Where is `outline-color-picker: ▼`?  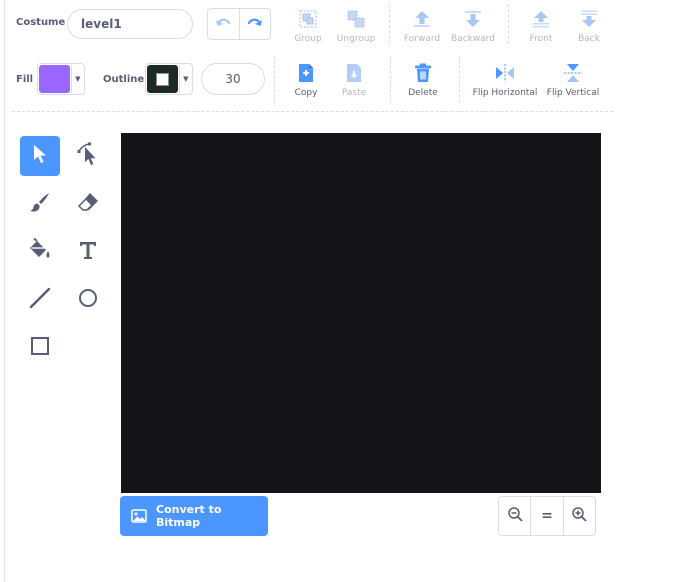 outline-color-picker: ▼ is located at coordinates (169, 79).